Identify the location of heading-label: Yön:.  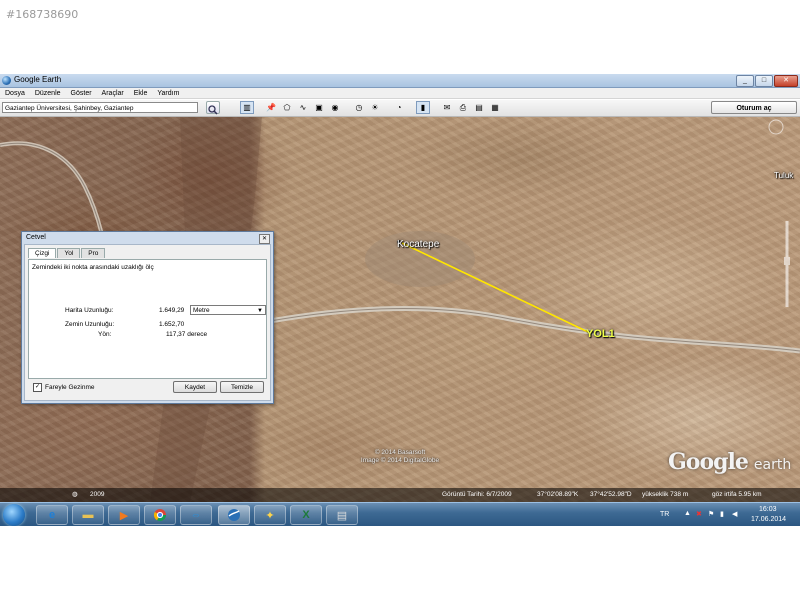
(105, 334).